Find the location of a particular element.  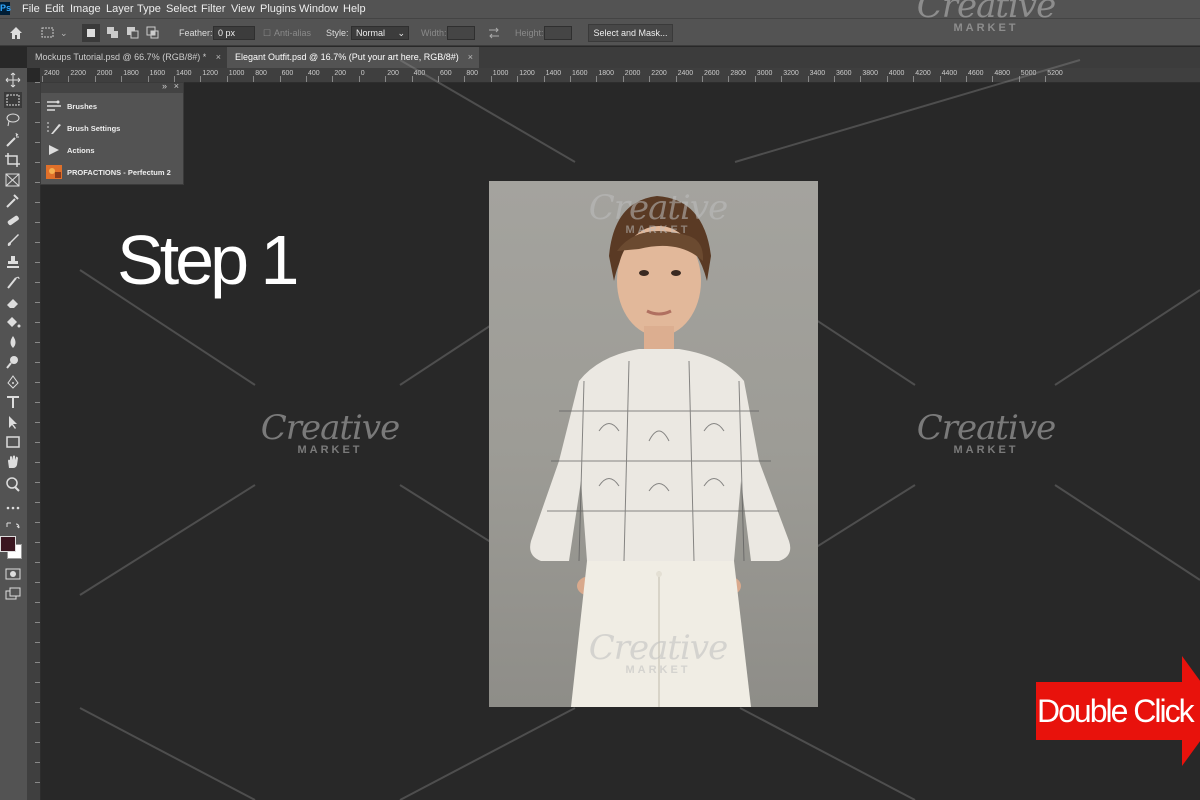

panel-item-brushes: Brushes is located at coordinates (112, 106).